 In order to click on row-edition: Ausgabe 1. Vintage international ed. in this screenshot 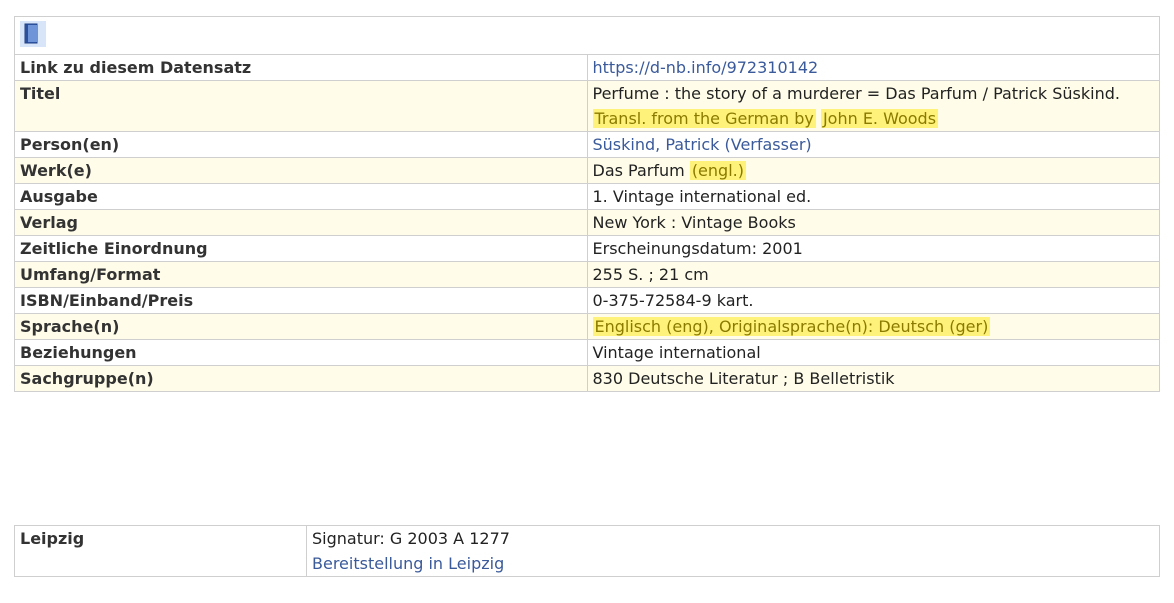, I will do `click(587, 196)`.